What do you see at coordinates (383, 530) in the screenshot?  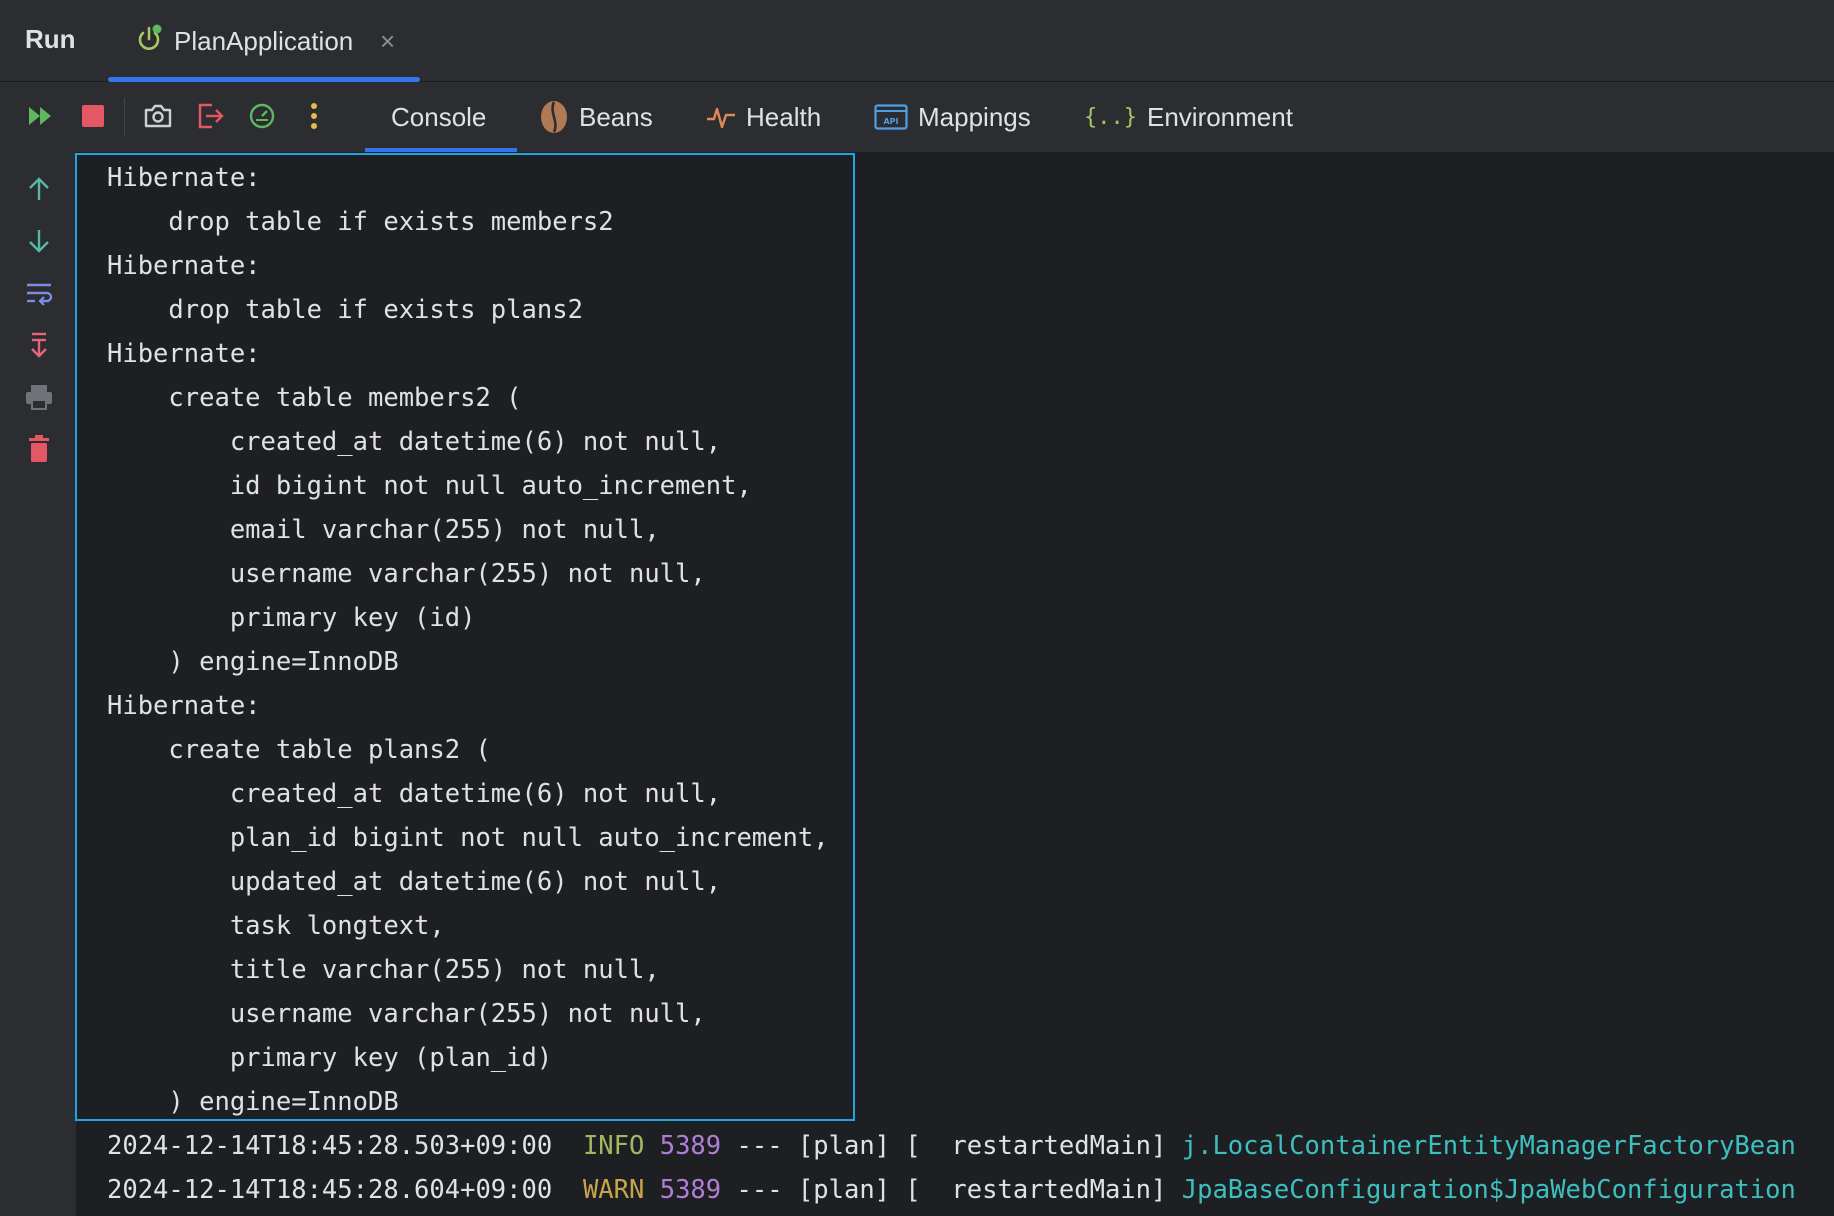 I see `console-line: email varchar(255) not null,` at bounding box center [383, 530].